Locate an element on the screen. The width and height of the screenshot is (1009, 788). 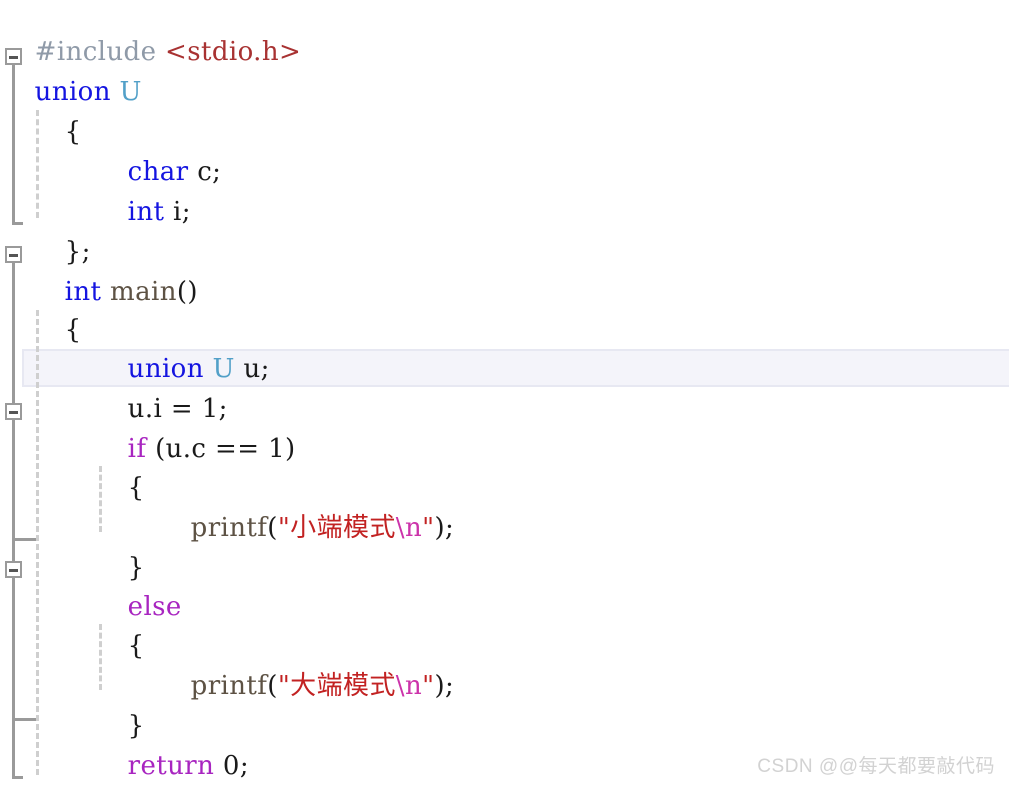
token-parens: () is located at coordinates (187, 292).